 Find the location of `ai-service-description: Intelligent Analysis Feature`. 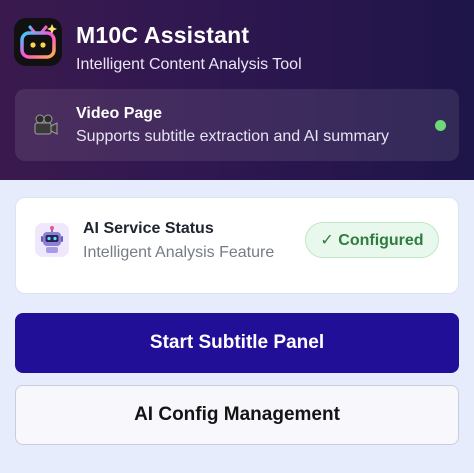

ai-service-description: Intelligent Analysis Feature is located at coordinates (179, 252).